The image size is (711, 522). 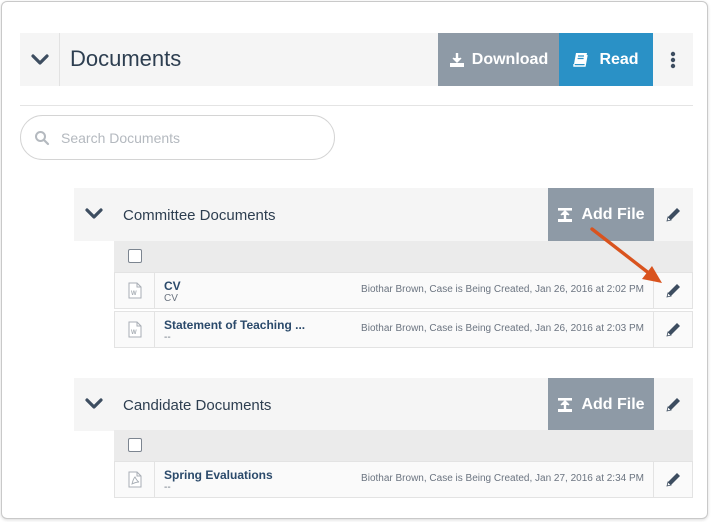 What do you see at coordinates (172, 286) in the screenshot?
I see `file-name-link: CV` at bounding box center [172, 286].